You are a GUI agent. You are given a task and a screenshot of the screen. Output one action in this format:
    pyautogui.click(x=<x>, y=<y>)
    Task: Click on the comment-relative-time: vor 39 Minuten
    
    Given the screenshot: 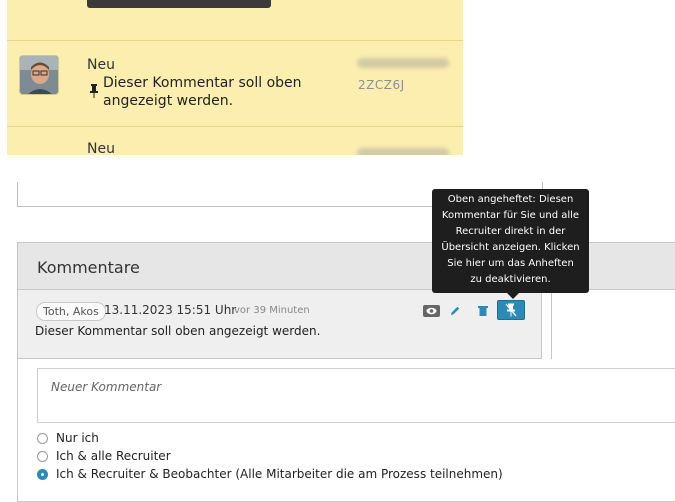 What is the action you would take?
    pyautogui.click(x=272, y=310)
    